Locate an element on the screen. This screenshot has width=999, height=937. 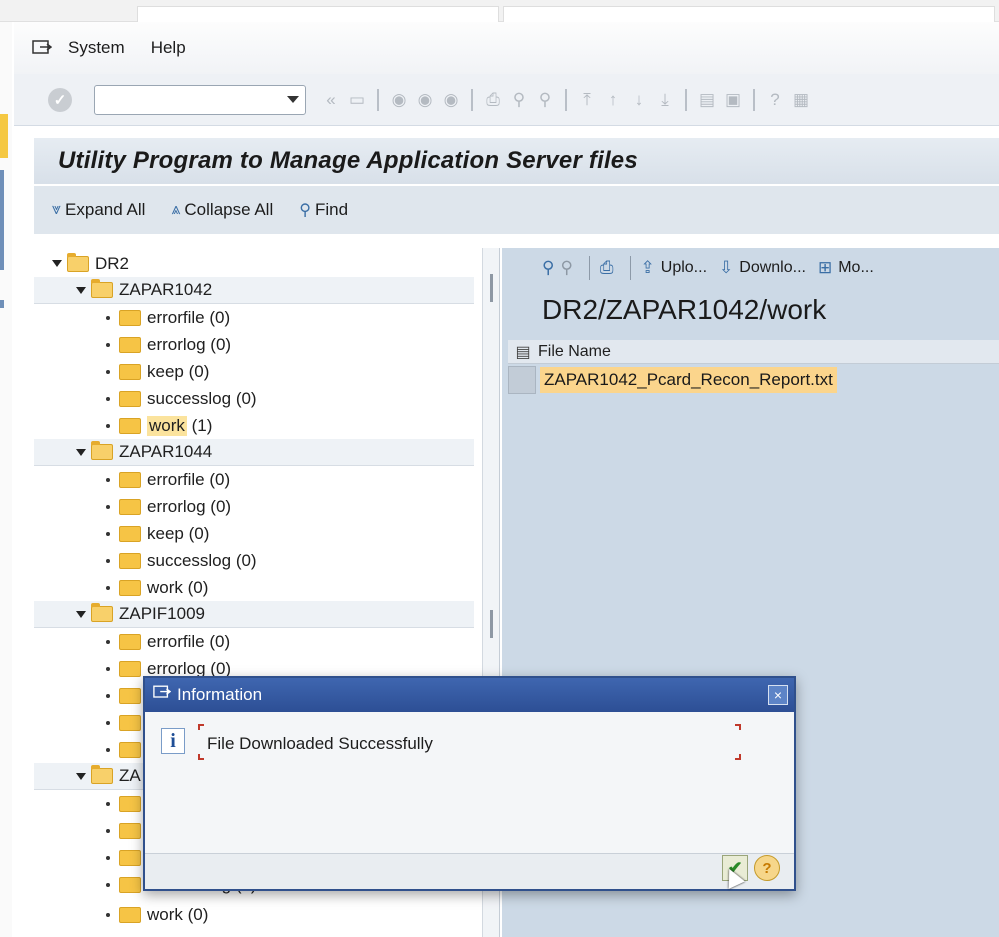
layout-icon: ▦ is located at coordinates (801, 100).